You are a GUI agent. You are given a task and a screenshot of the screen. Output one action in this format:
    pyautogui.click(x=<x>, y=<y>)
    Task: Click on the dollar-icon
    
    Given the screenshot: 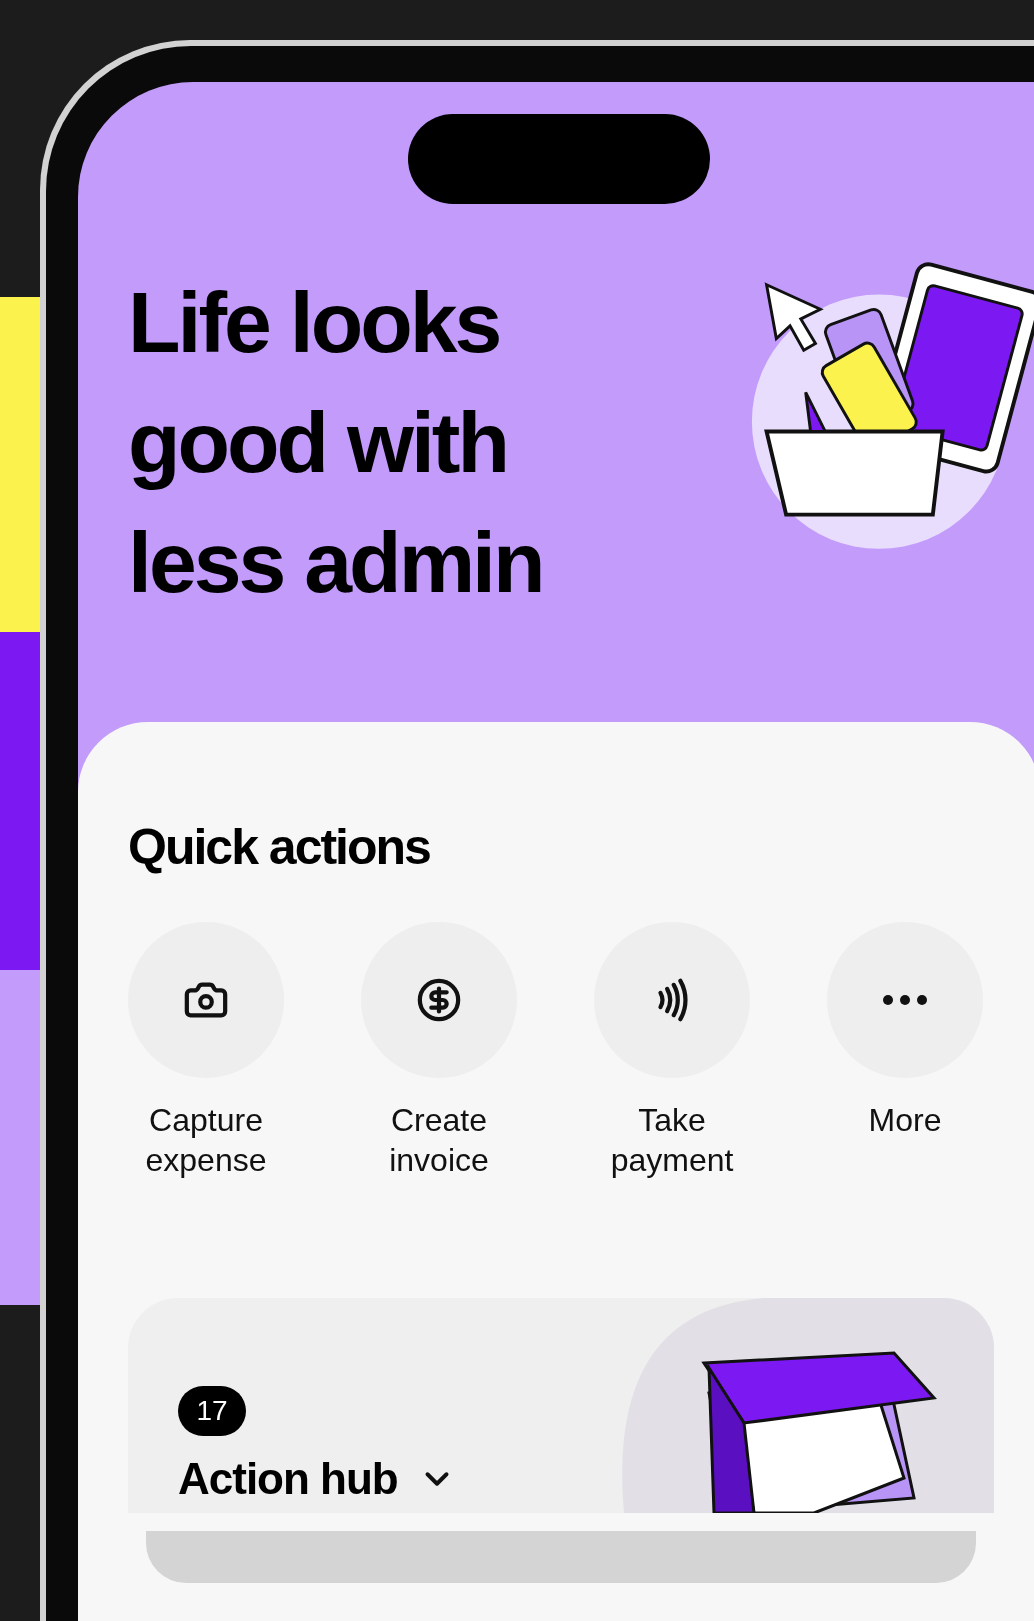 What is the action you would take?
    pyautogui.click(x=439, y=1000)
    